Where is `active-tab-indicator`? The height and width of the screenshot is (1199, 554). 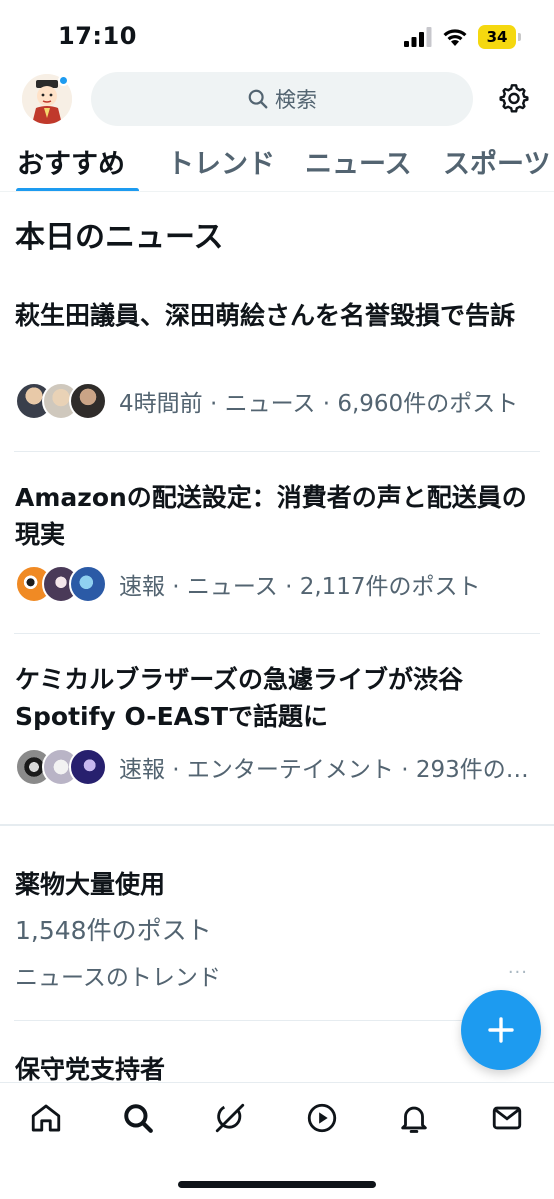 active-tab-indicator is located at coordinates (77, 189).